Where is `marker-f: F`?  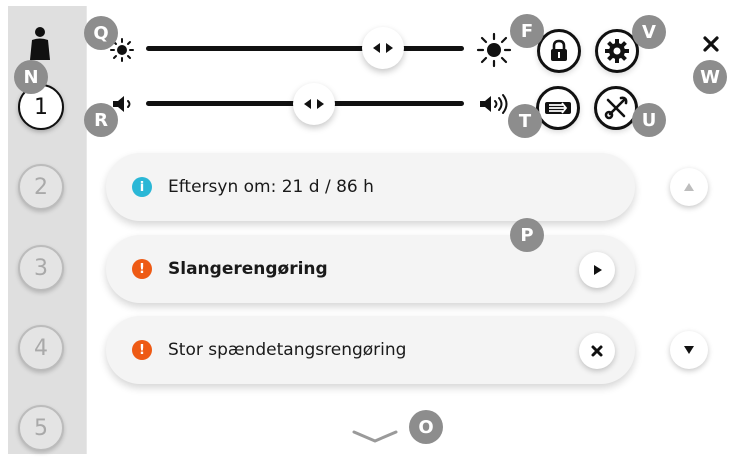 marker-f: F is located at coordinates (527, 31).